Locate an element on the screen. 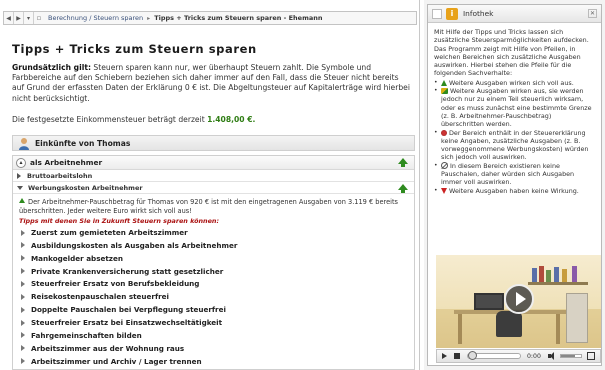 This screenshot has width=605, height=370. legend-item: • Weitere Ausgaben wirken sich voll aus. is located at coordinates (504, 82).